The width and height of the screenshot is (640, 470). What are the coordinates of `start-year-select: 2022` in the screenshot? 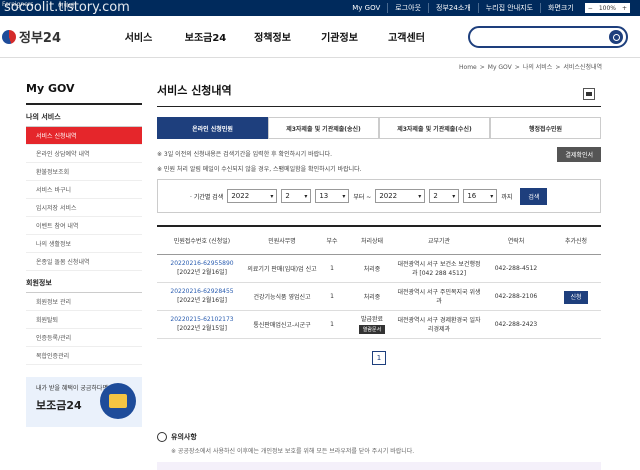 It's located at (252, 196).